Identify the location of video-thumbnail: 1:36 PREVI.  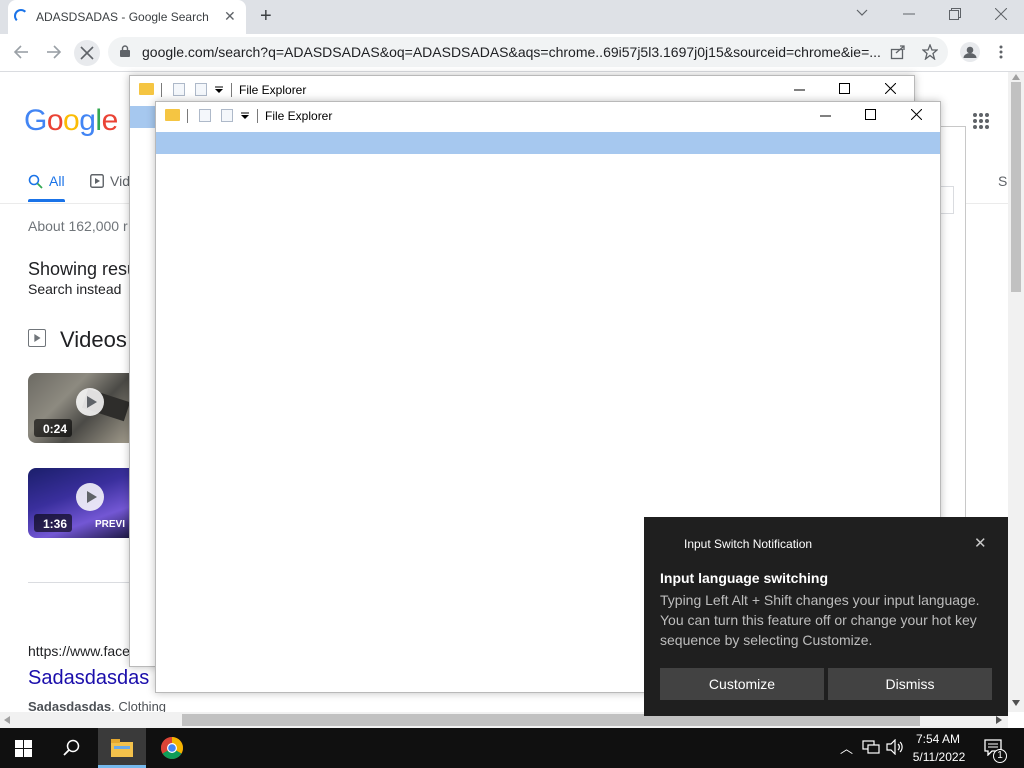
(80, 503).